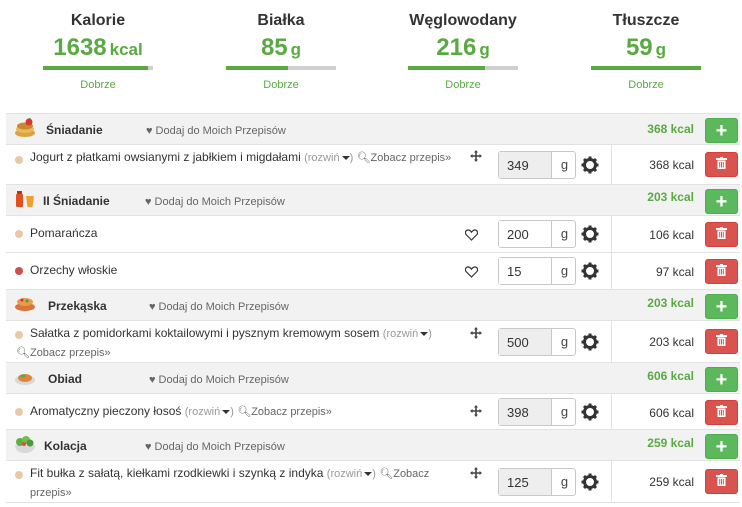 The image size is (742, 507). What do you see at coordinates (670, 443) in the screenshot?
I see `meal-kcal: 259 kcal` at bounding box center [670, 443].